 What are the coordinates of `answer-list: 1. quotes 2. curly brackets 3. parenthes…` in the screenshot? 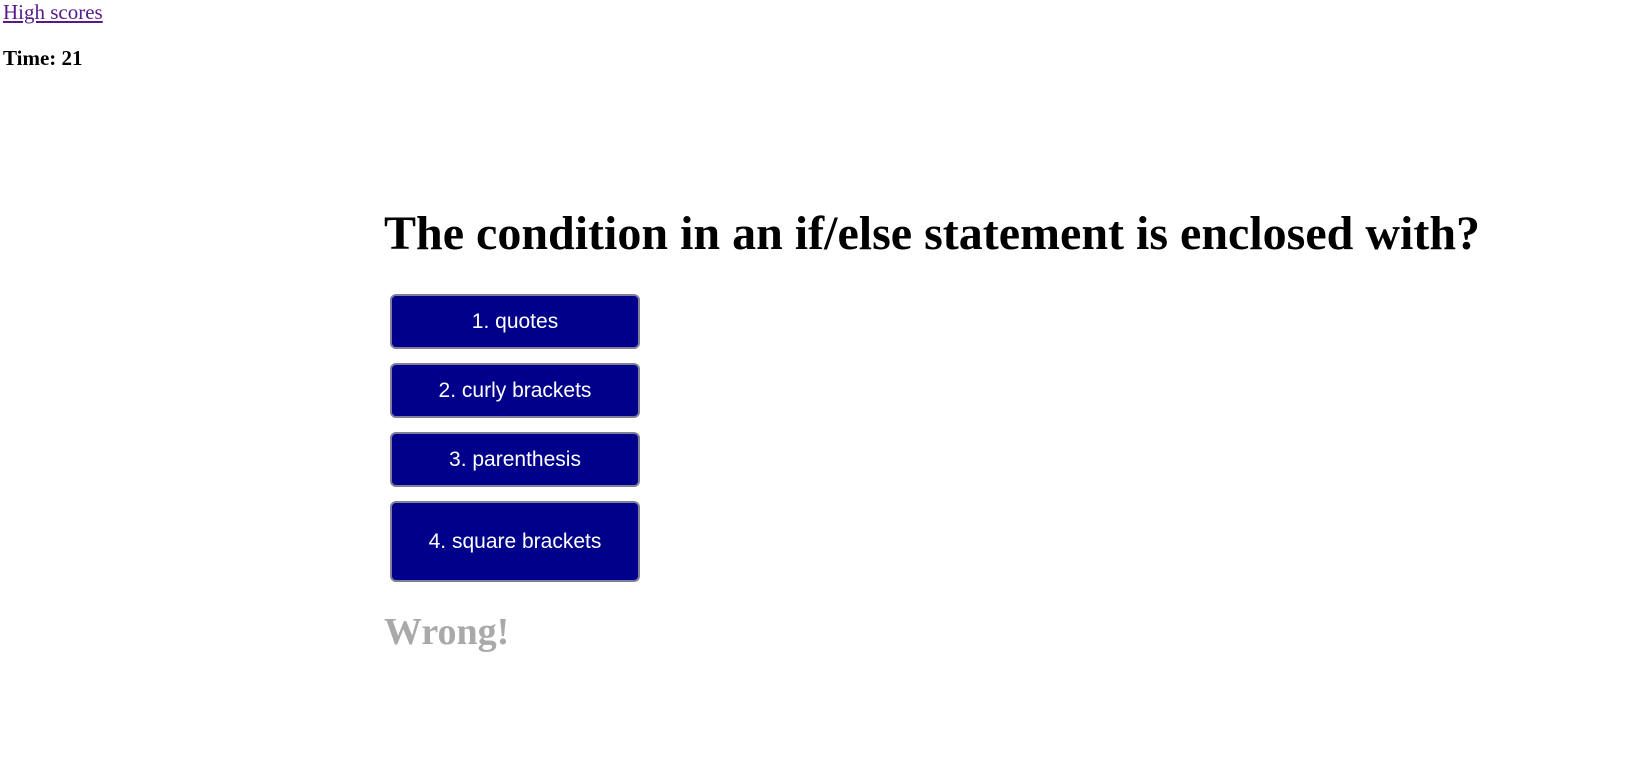 It's located at (515, 438).